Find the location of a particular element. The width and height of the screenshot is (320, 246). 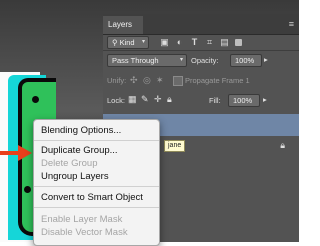

propagate-frame-label: Propagate Frame 1 is located at coordinates (217, 80).